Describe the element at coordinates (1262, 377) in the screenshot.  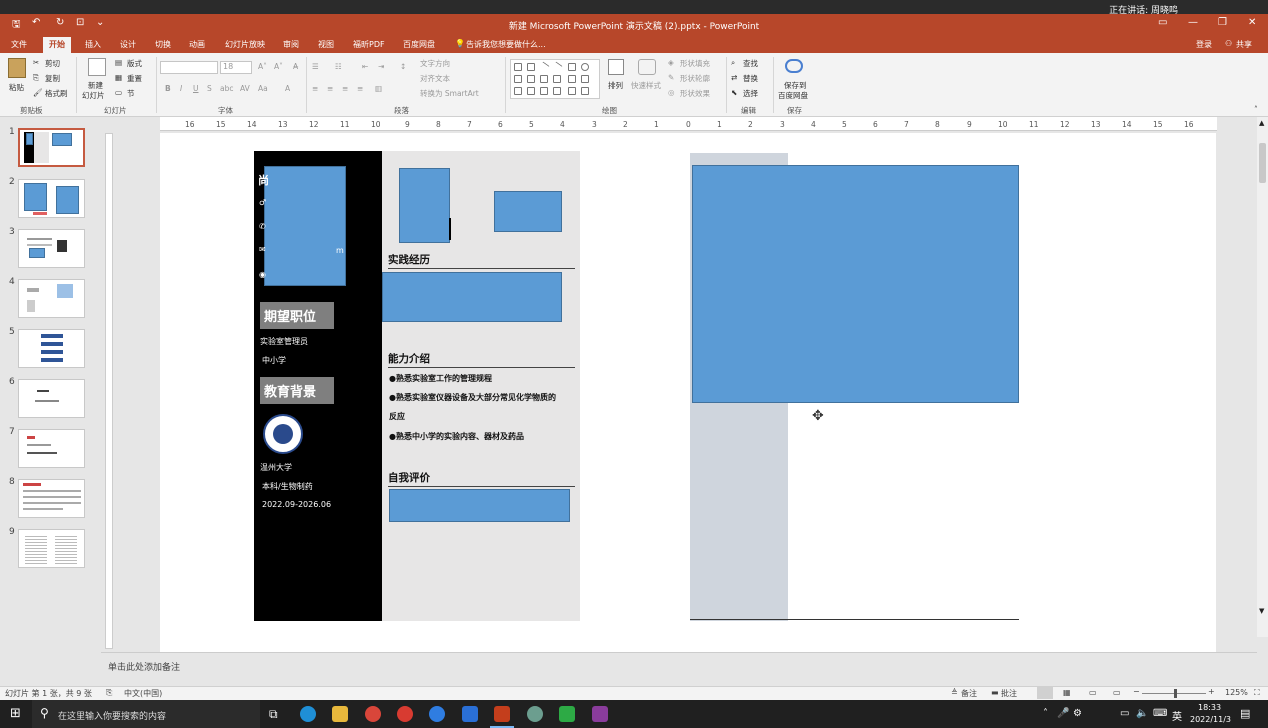
I see `vertical-scrollbar: ▲ ▼` at that location.